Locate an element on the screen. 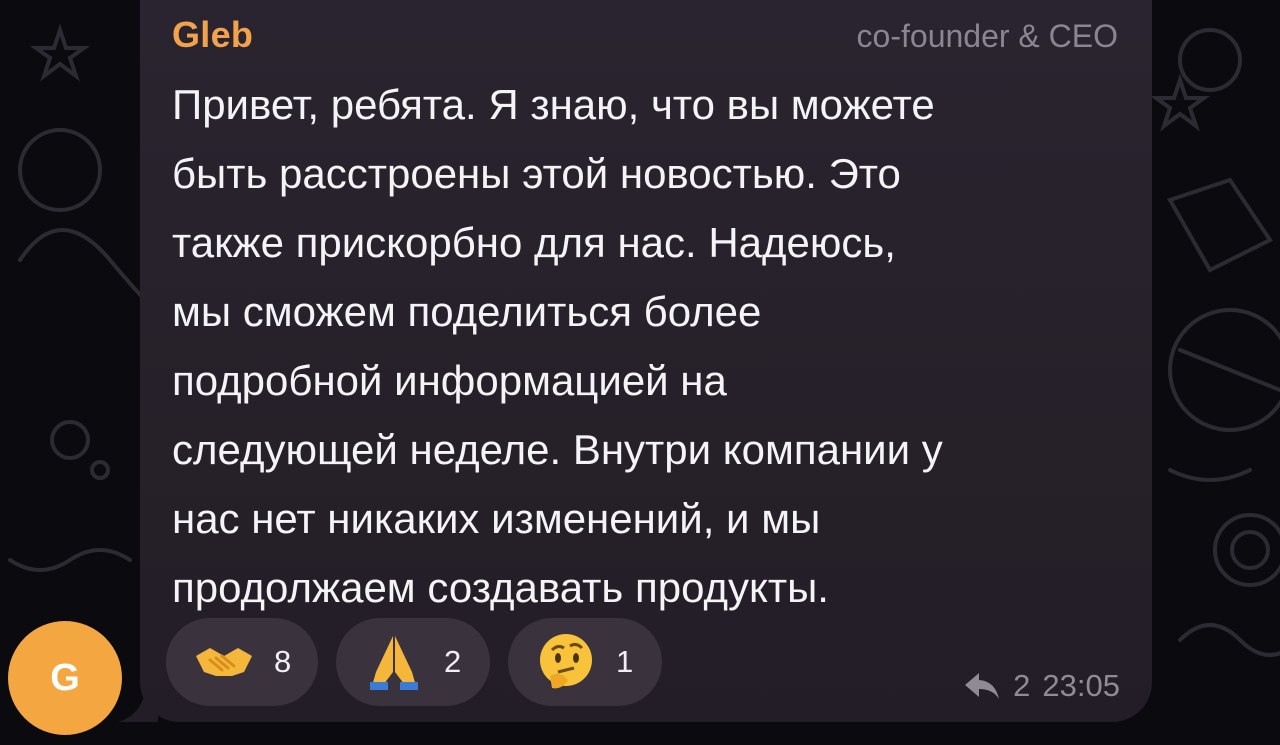  reaction-handshake: 8 is located at coordinates (242, 662).